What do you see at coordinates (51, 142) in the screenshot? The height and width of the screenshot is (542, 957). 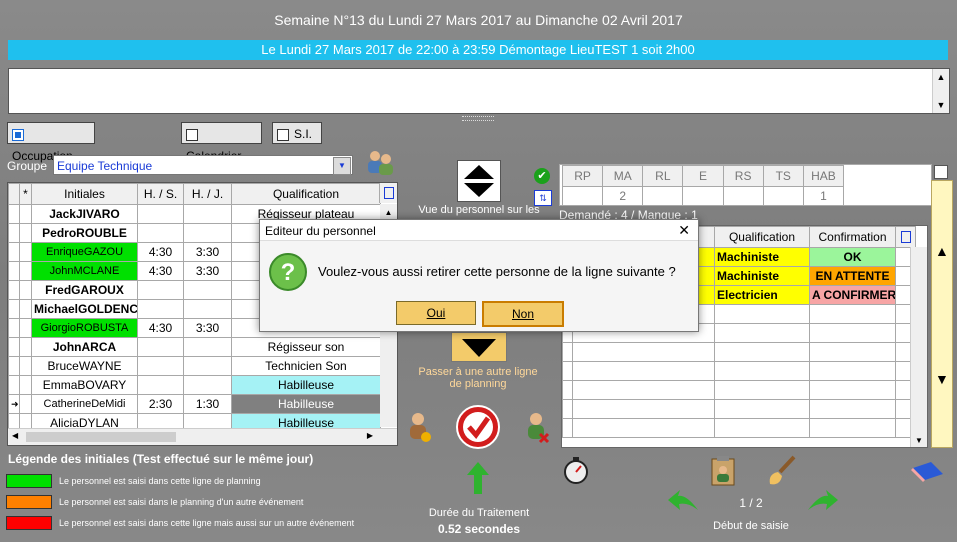 I see `occupation-toggle: Occupation` at bounding box center [51, 142].